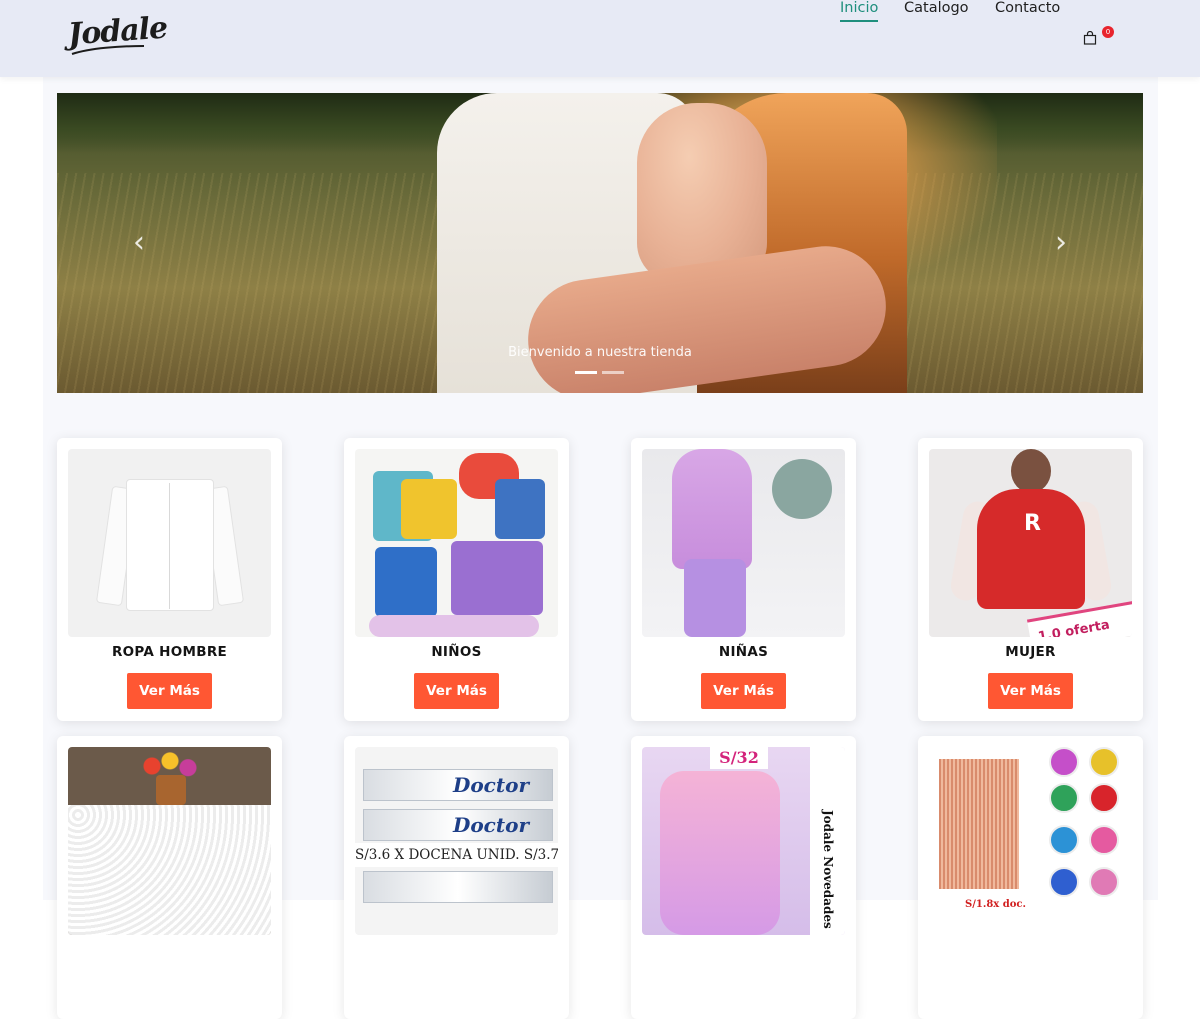 The image size is (1200, 1019). Describe the element at coordinates (715, 598) in the screenshot. I see `girl-pants` at that location.